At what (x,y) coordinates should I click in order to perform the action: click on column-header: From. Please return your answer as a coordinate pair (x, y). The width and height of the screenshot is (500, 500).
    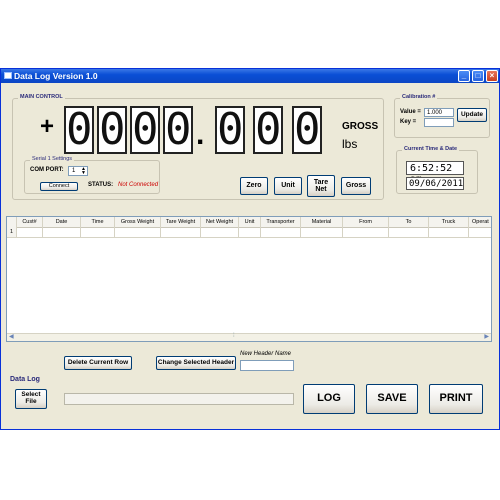
    Looking at the image, I should click on (366, 222).